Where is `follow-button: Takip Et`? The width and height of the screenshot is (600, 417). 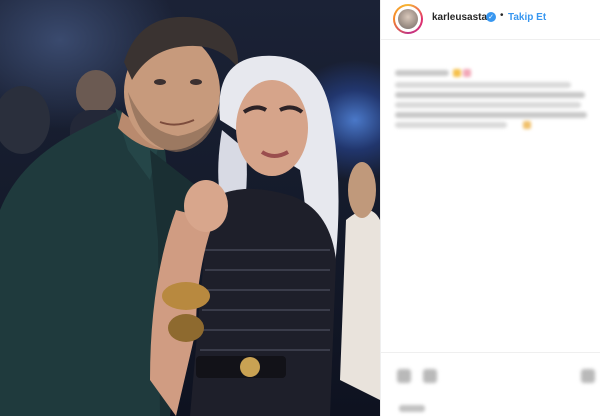 follow-button: Takip Et is located at coordinates (527, 17).